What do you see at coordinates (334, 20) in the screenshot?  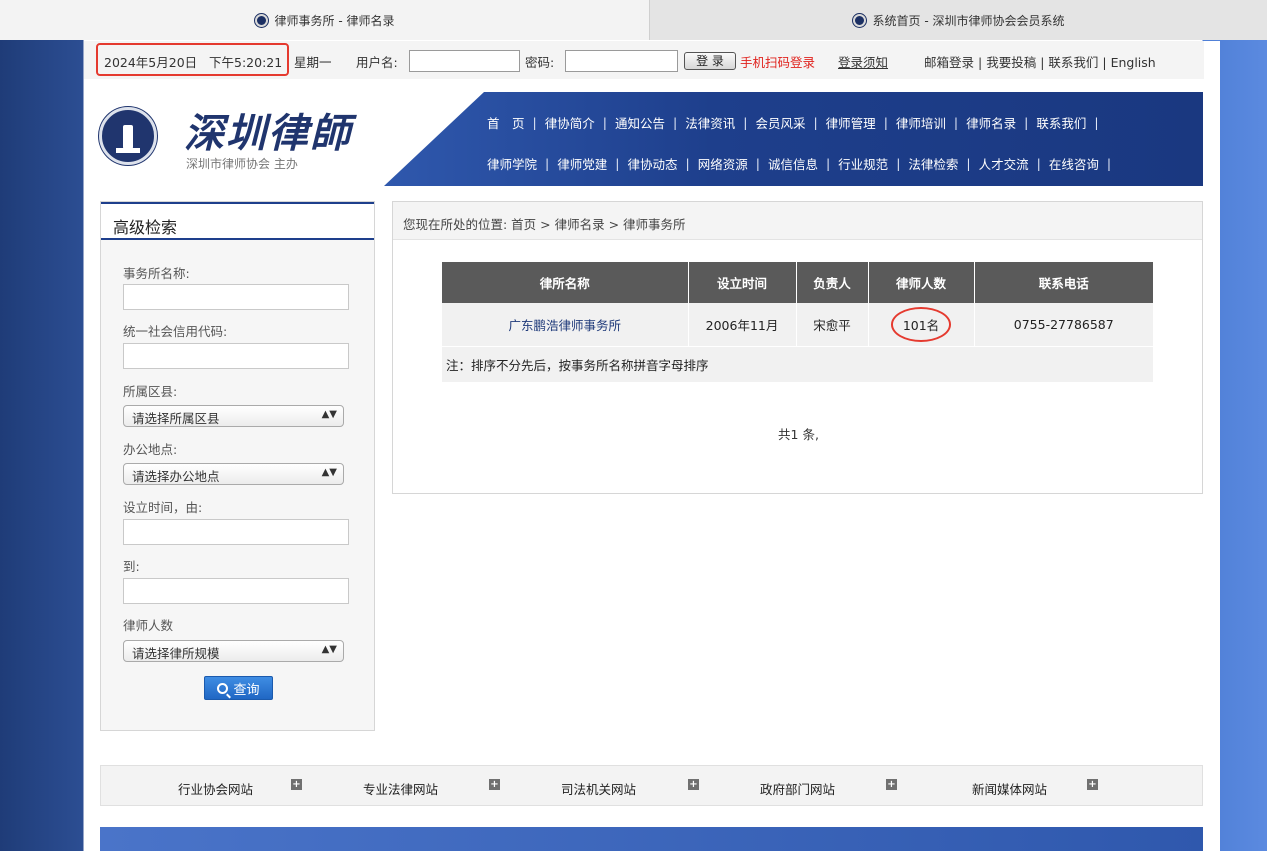 I see `tab-title: 律师事务所 - 律师名录` at bounding box center [334, 20].